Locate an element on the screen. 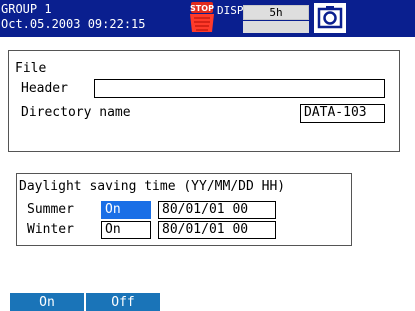 The height and width of the screenshot is (311, 415). winter-label: Winter is located at coordinates (50, 229).